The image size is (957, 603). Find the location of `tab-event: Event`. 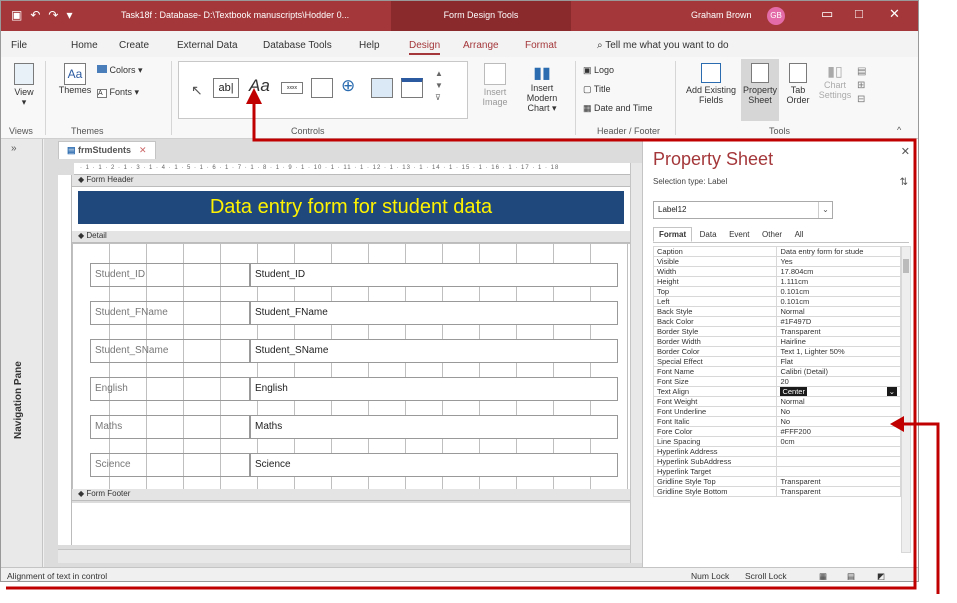

tab-event: Event is located at coordinates (739, 234).